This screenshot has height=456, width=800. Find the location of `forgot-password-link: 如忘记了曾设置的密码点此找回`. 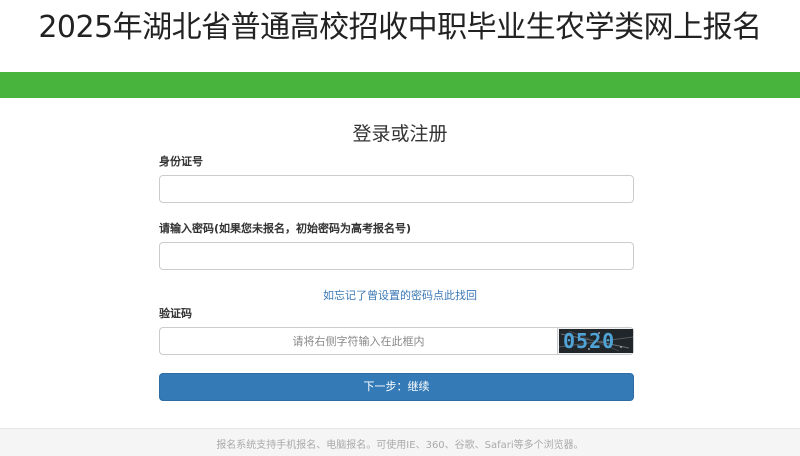

forgot-password-link: 如忘记了曾设置的密码点此找回 is located at coordinates (400, 296).